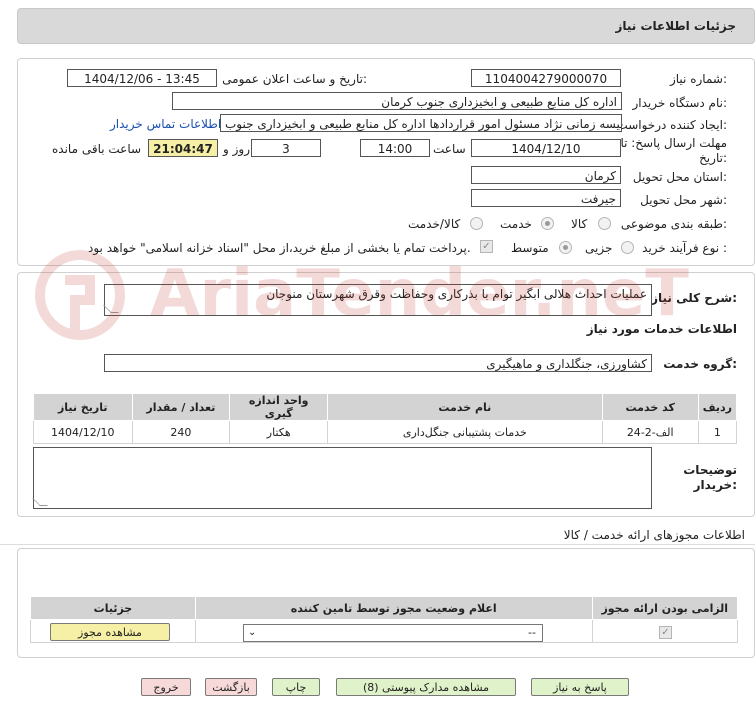 The height and width of the screenshot is (713, 755). Describe the element at coordinates (715, 485) in the screenshot. I see `buyer-notes-label-2: خریدار:` at that location.